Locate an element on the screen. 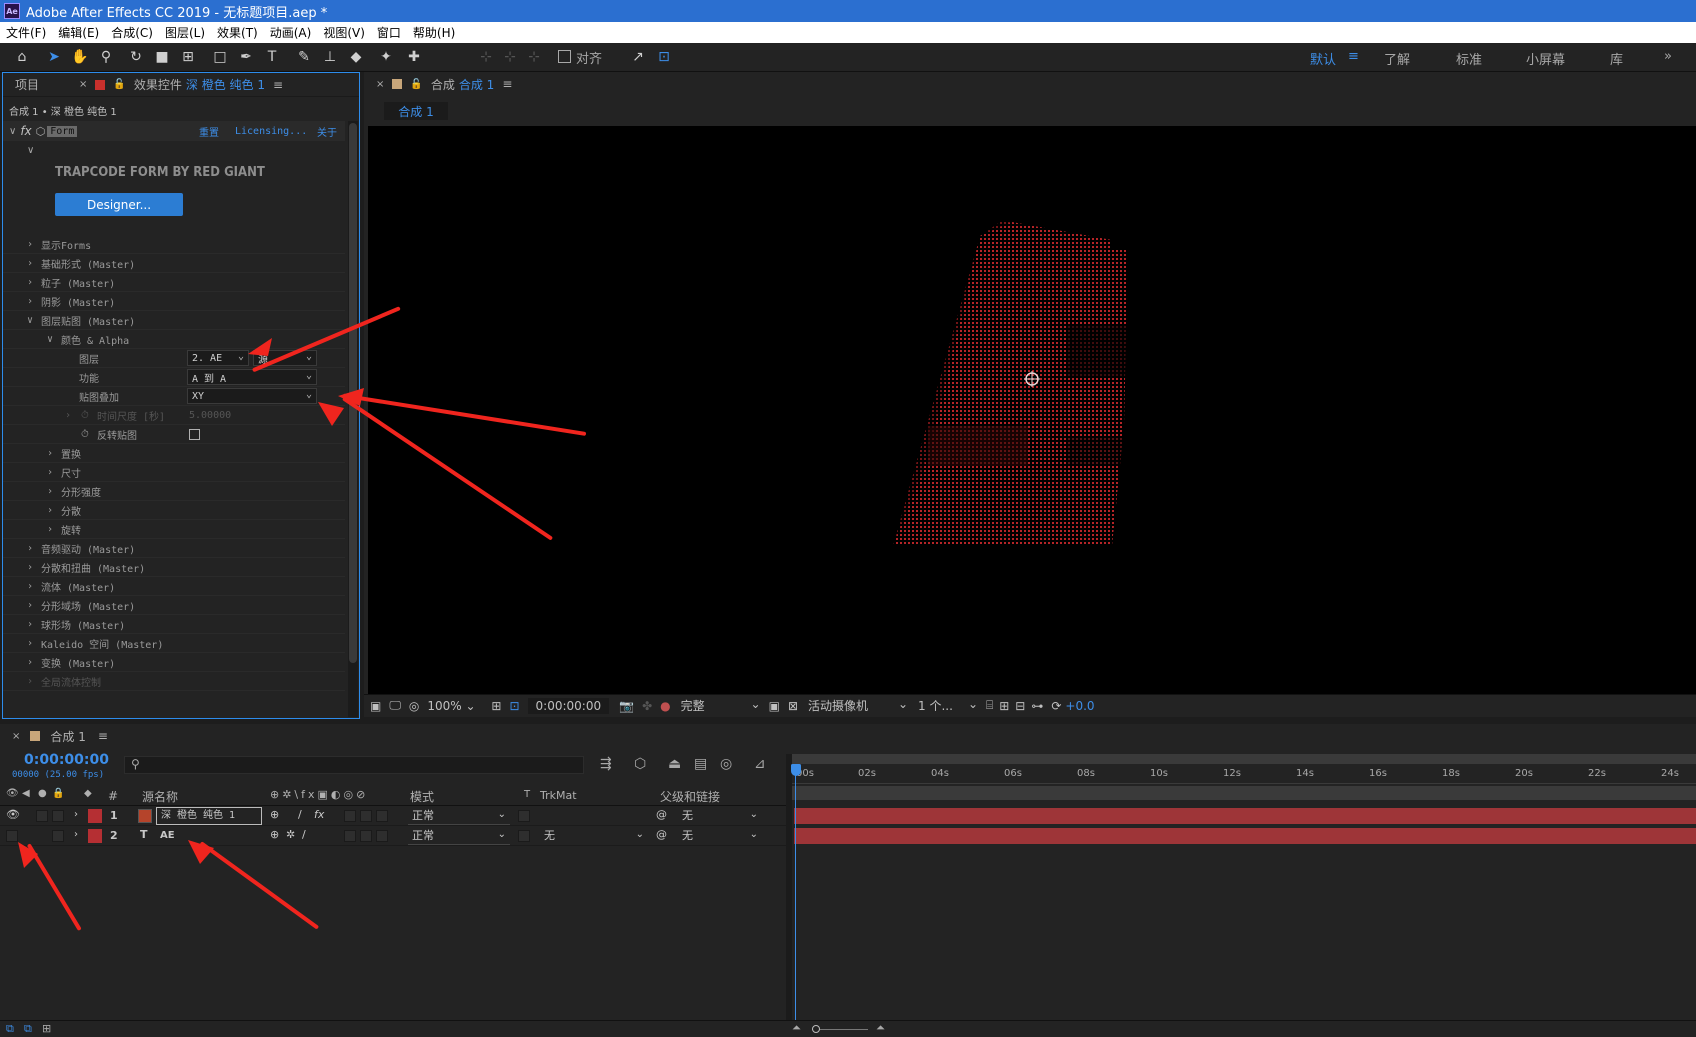  always-preview-icon: ▣ is located at coordinates (375, 706).